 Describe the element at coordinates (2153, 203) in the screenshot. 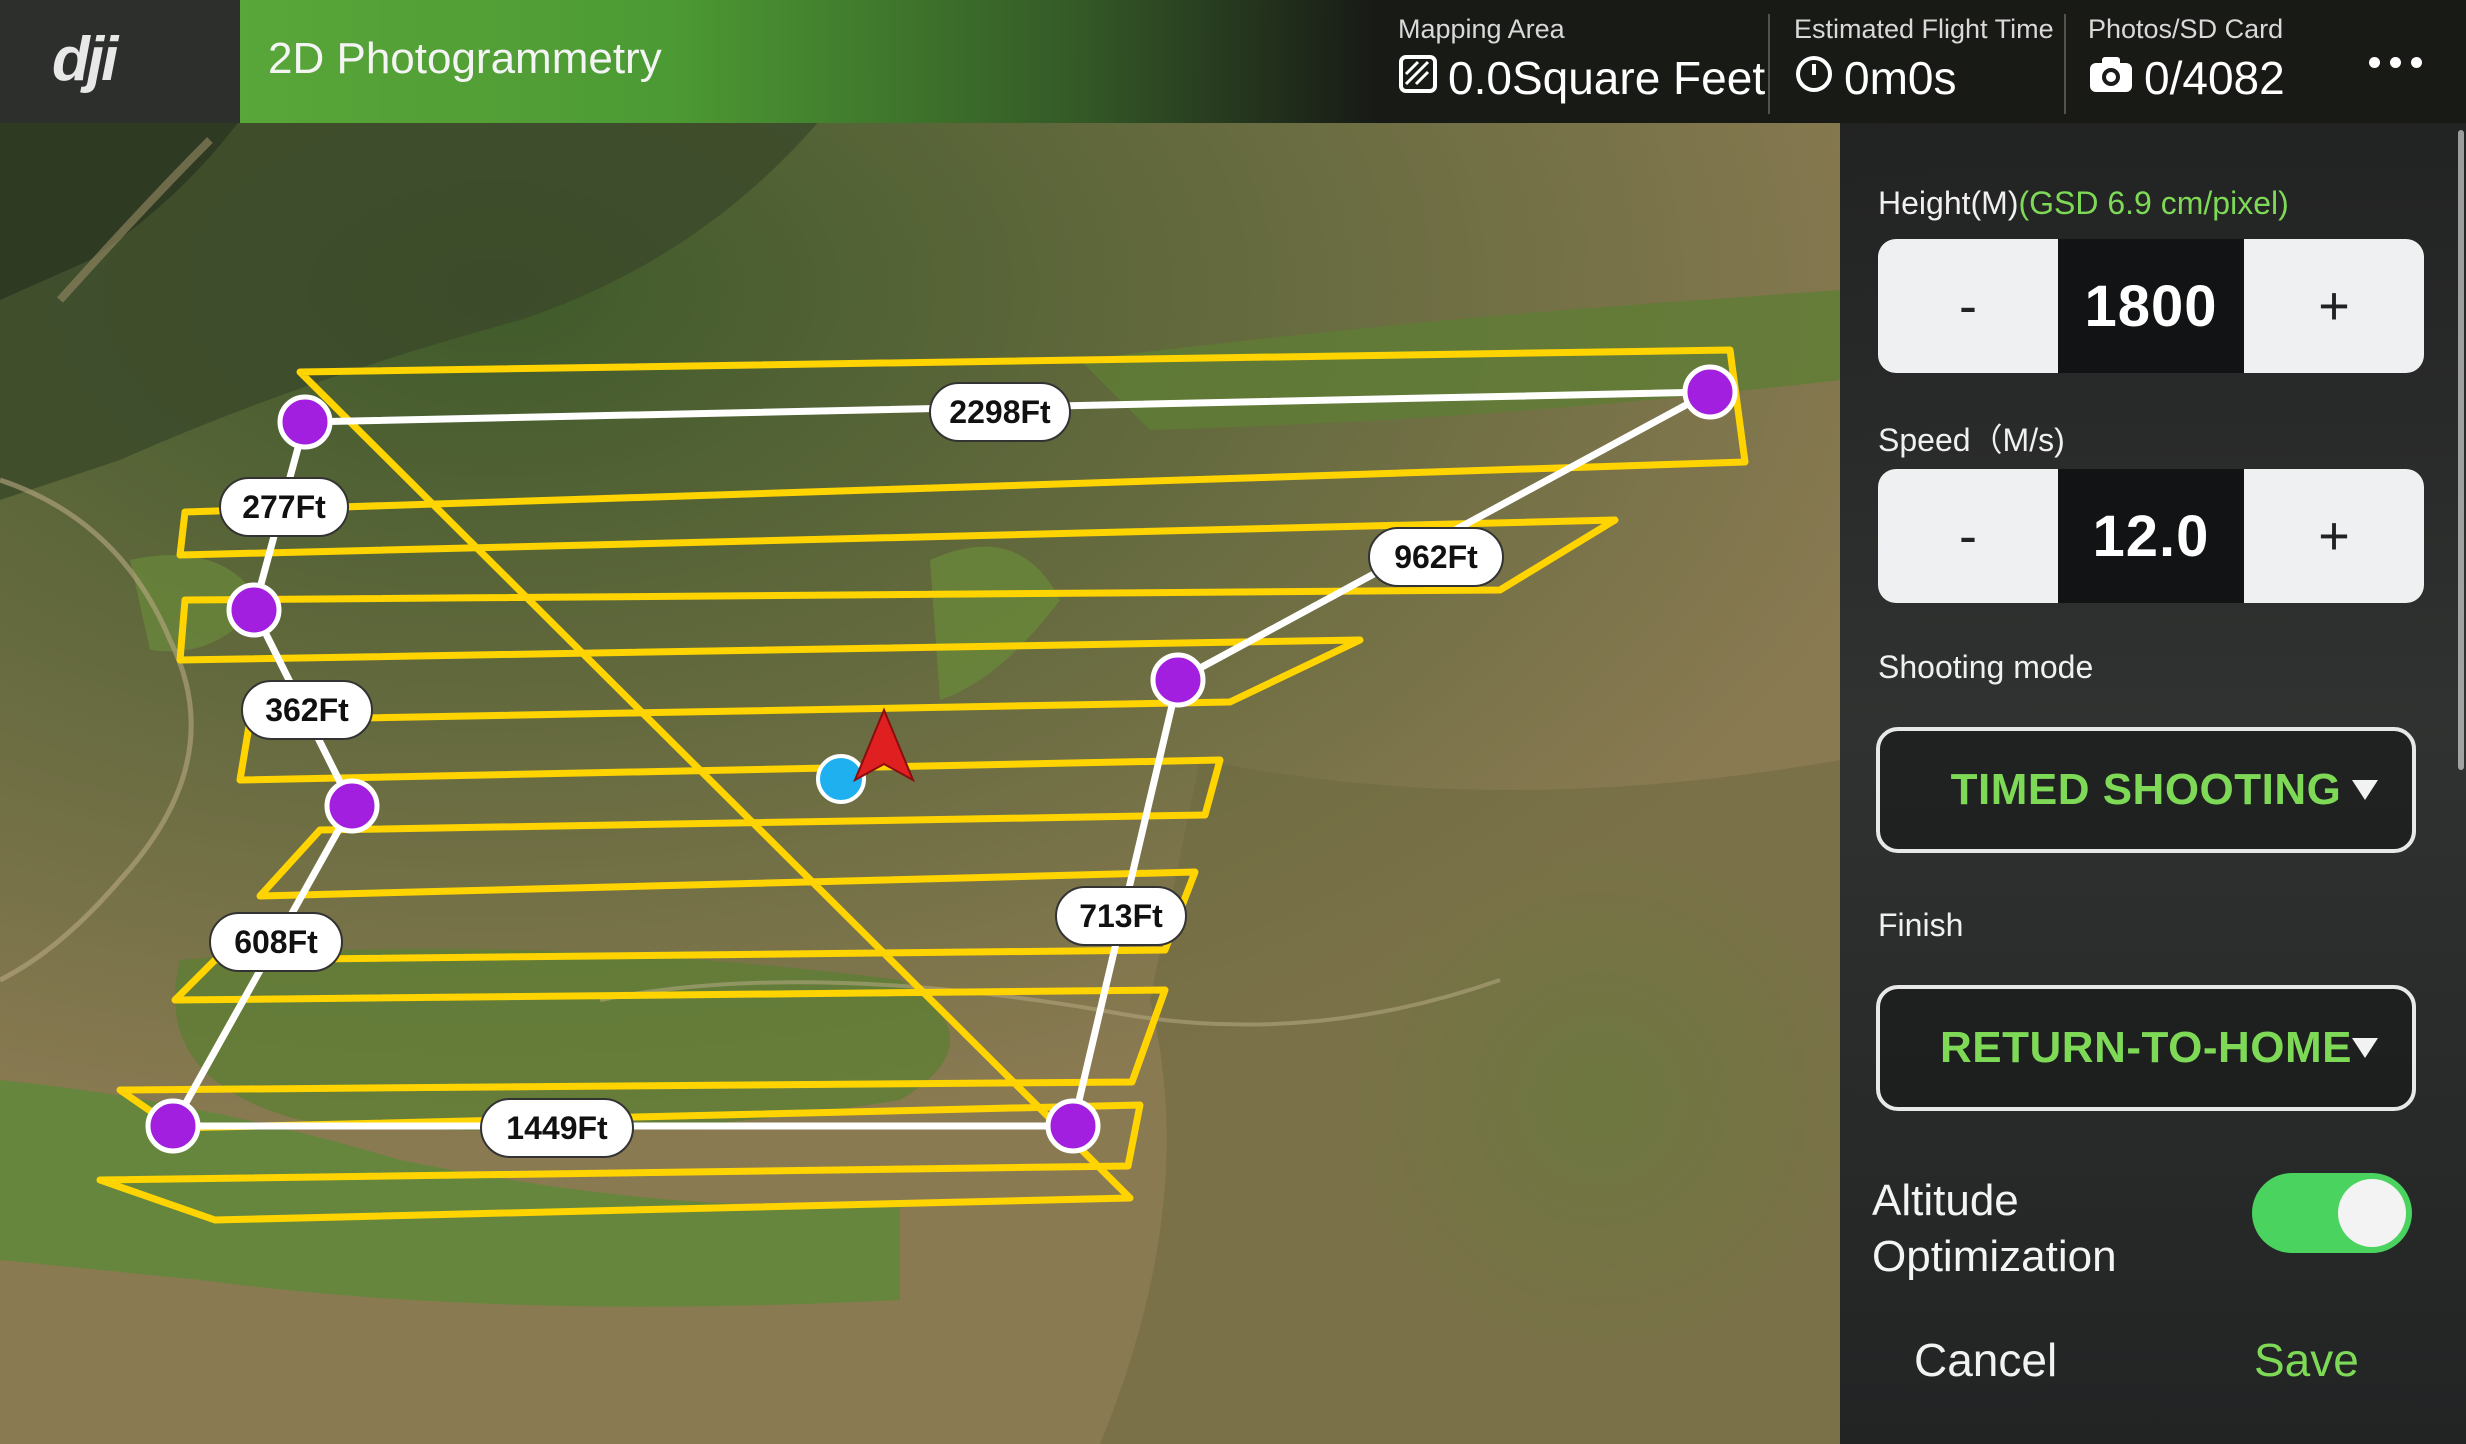

I see `gsd-label: (GSD 6.9 cm/pixel)` at that location.